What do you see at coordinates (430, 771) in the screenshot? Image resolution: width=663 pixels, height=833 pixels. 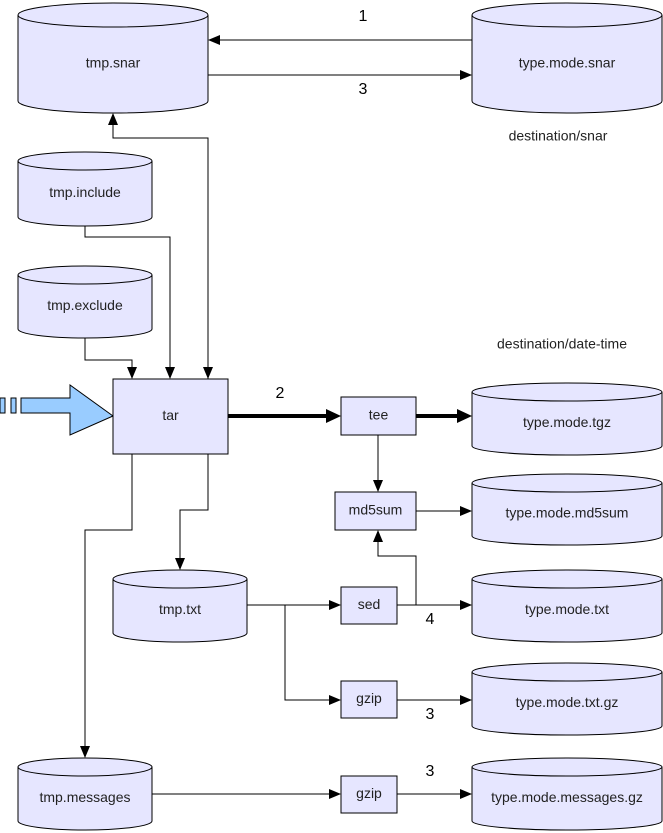 I see `step-label-3-messages: 3` at bounding box center [430, 771].